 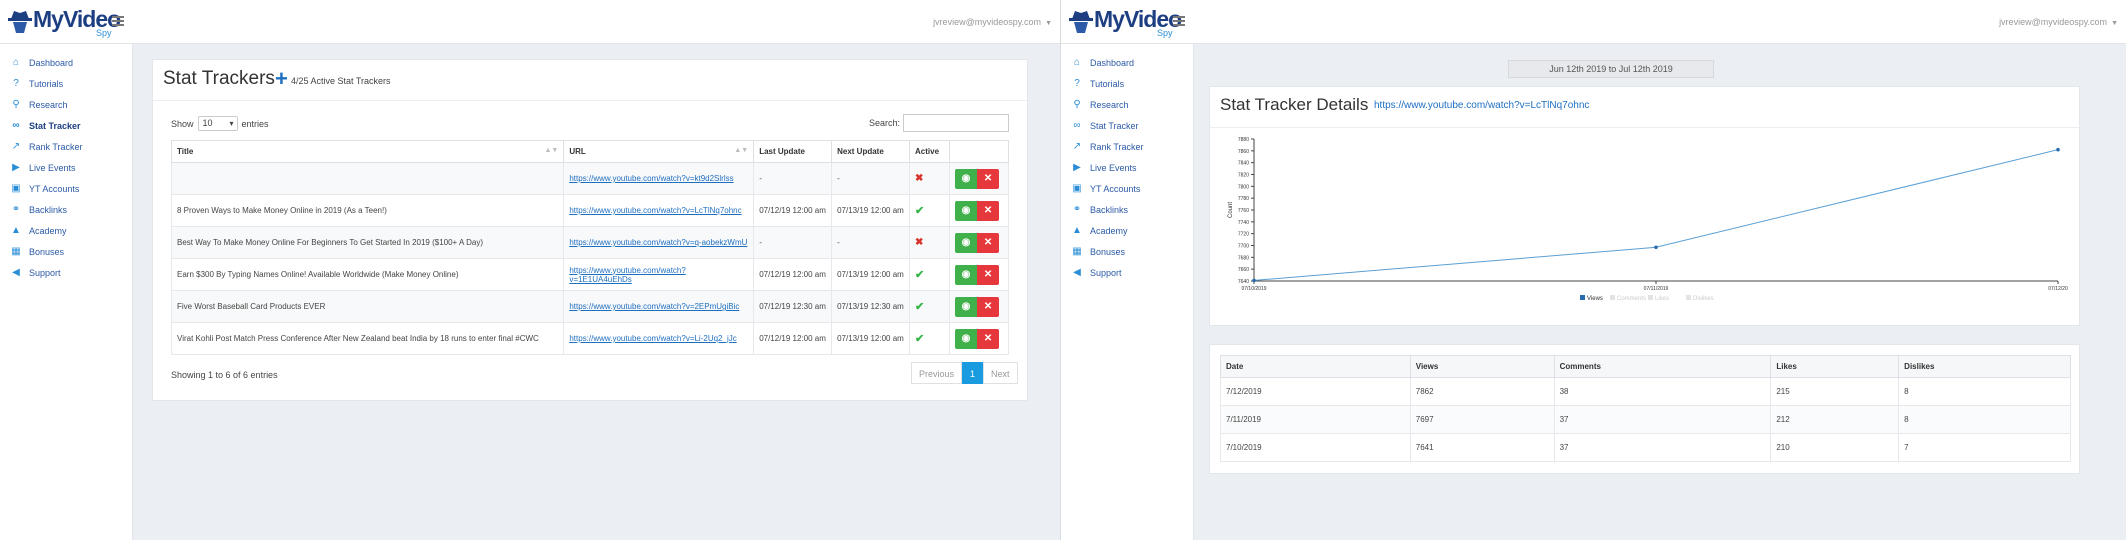 What do you see at coordinates (979, 151) in the screenshot?
I see `column-header-actions` at bounding box center [979, 151].